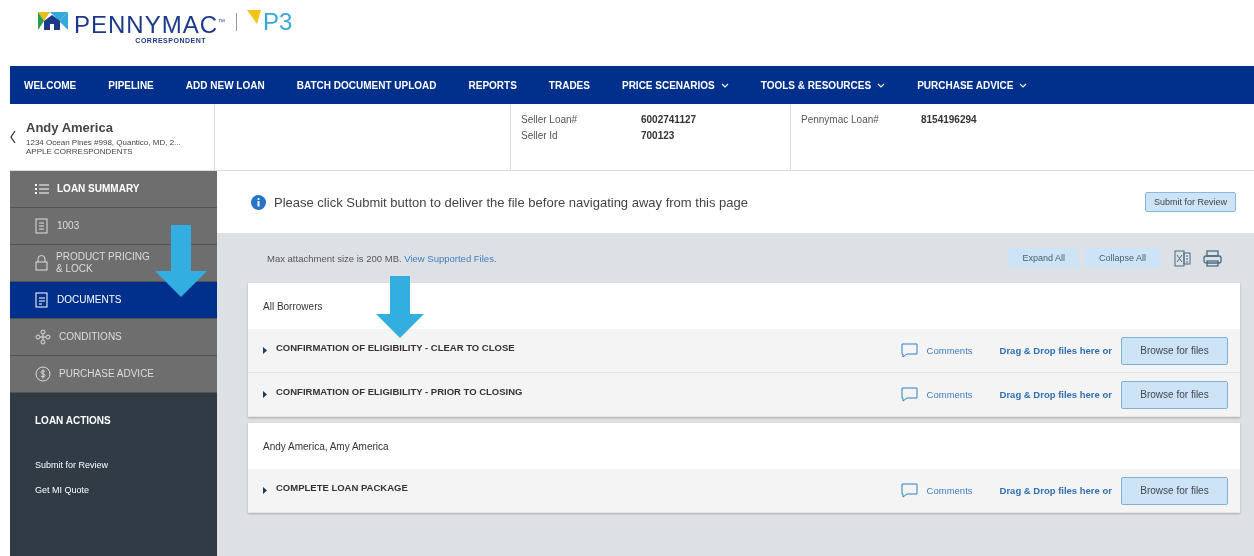  What do you see at coordinates (540, 135) in the screenshot?
I see `field-label: Seller Id` at bounding box center [540, 135].